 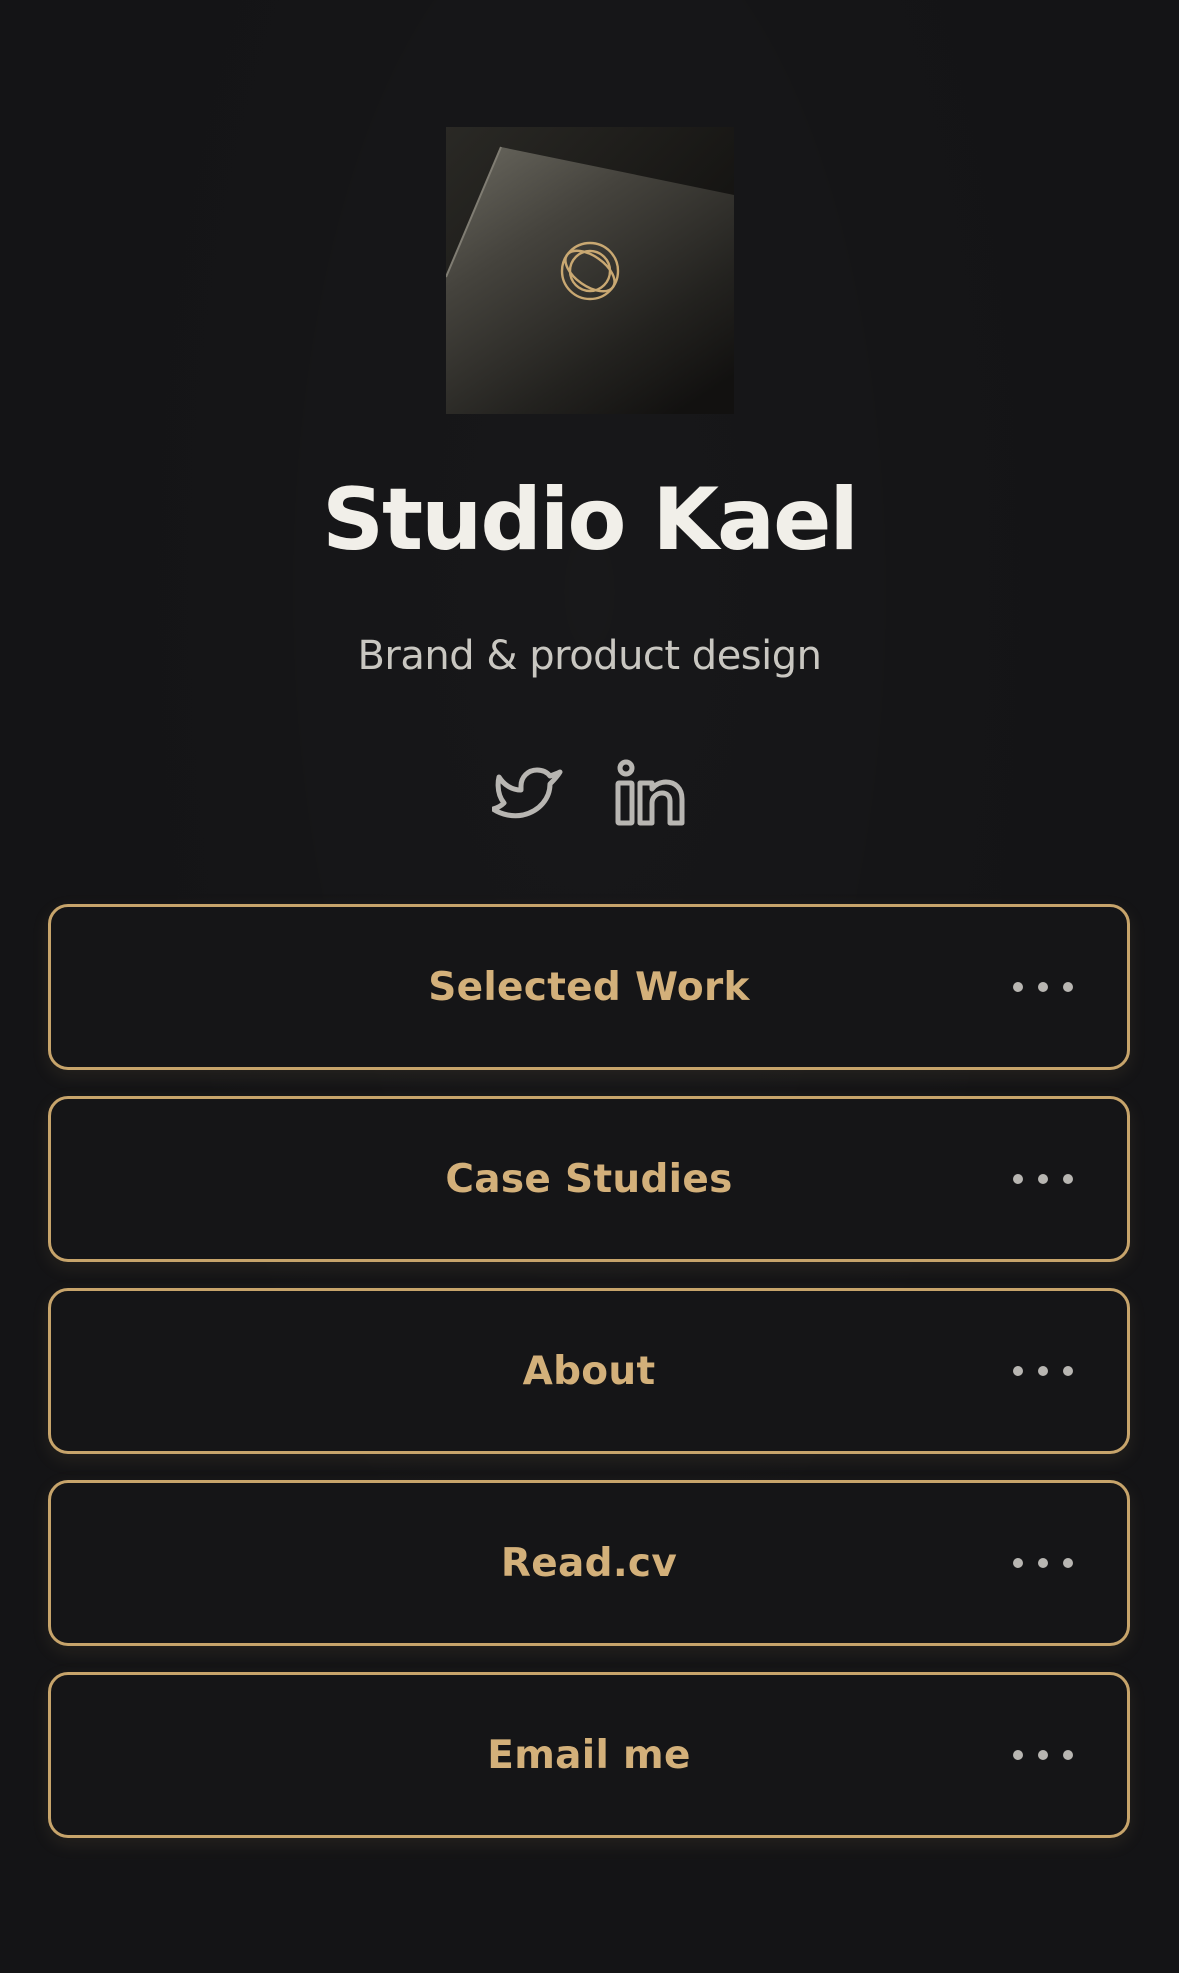 I want to click on avatar, so click(x=590, y=270).